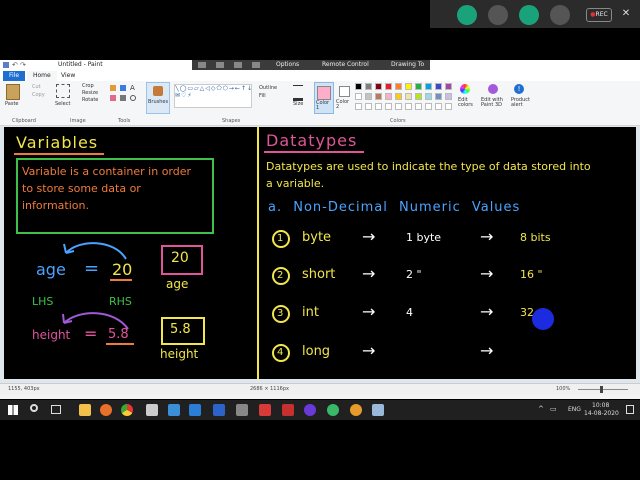 The height and width of the screenshot is (480, 640). Describe the element at coordinates (378, 410) in the screenshot. I see `paint-taskbar-icon` at that location.